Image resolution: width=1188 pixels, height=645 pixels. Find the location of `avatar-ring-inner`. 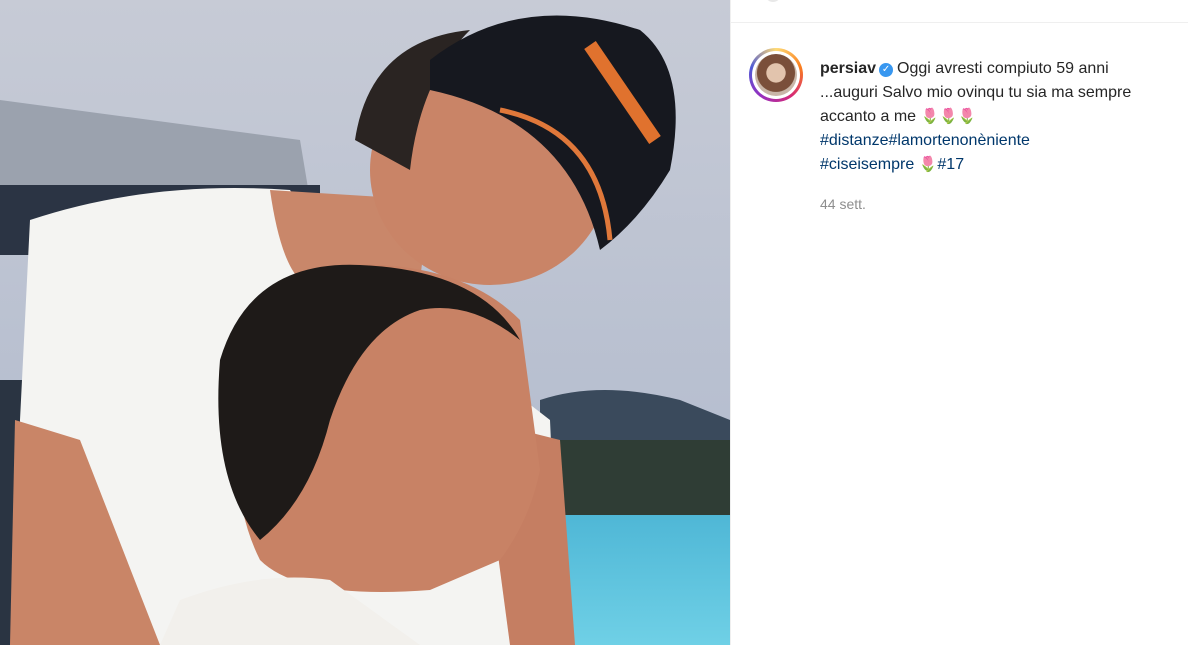

avatar-ring-inner is located at coordinates (776, 75).